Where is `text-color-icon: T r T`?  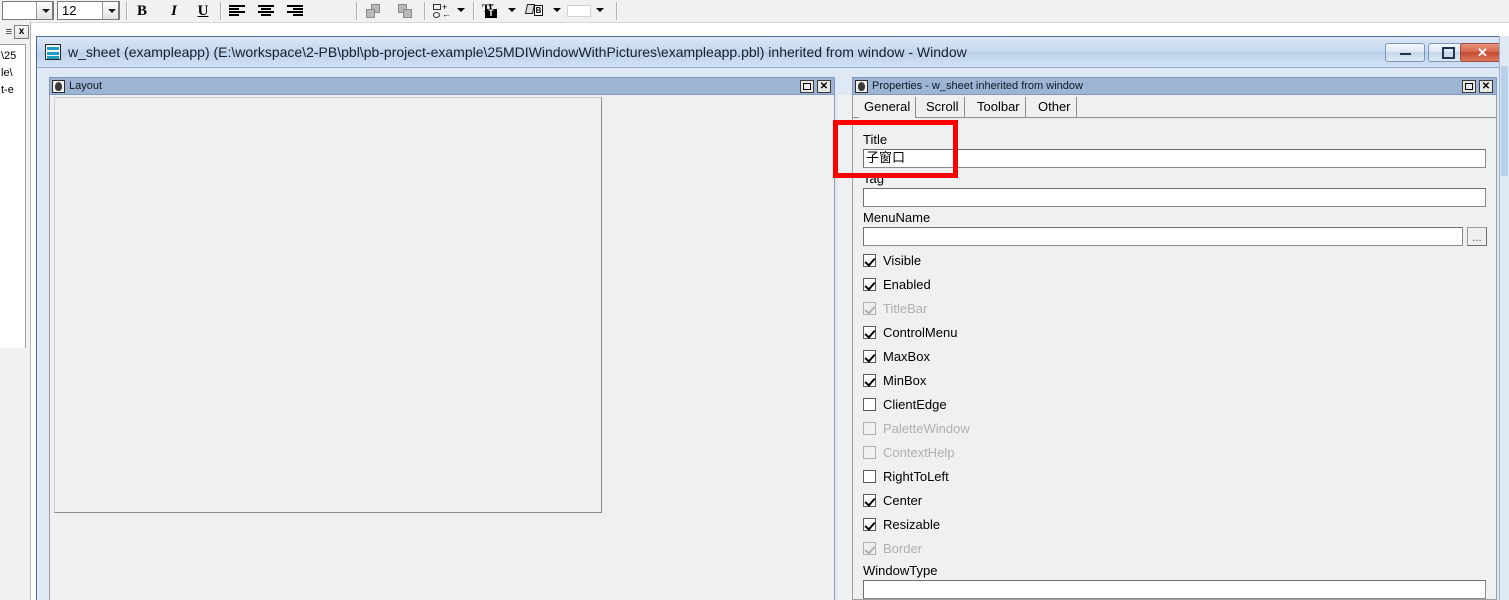 text-color-icon: T r T is located at coordinates (491, 10).